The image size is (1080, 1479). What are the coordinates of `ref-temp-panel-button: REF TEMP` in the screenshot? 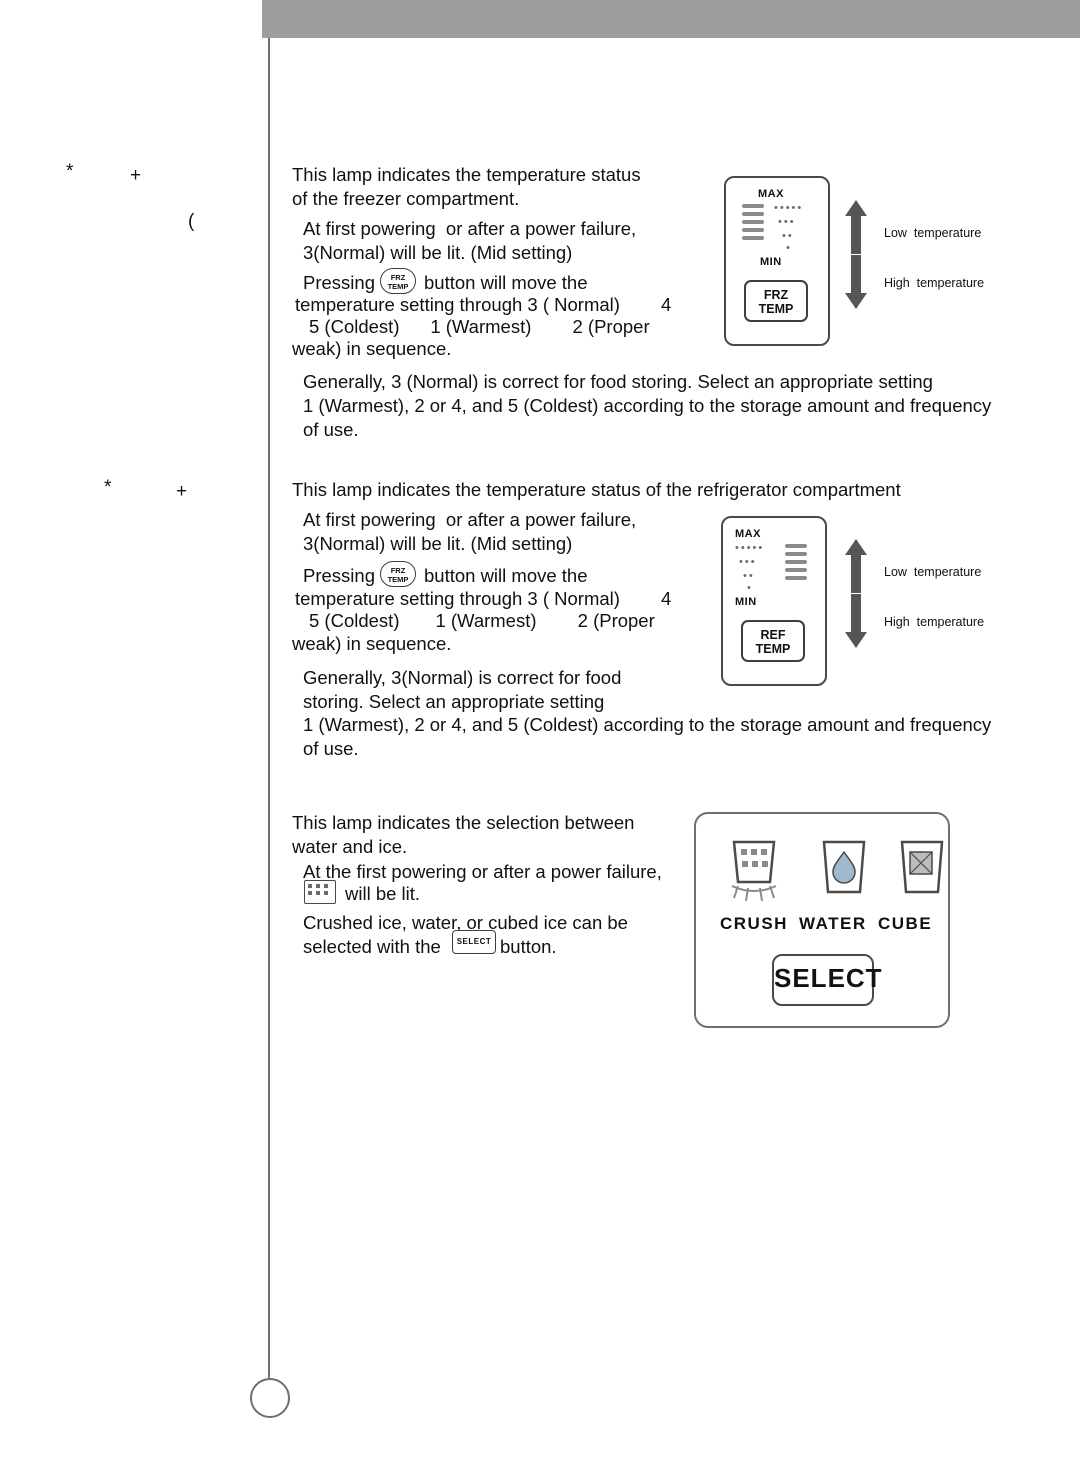 It's located at (773, 641).